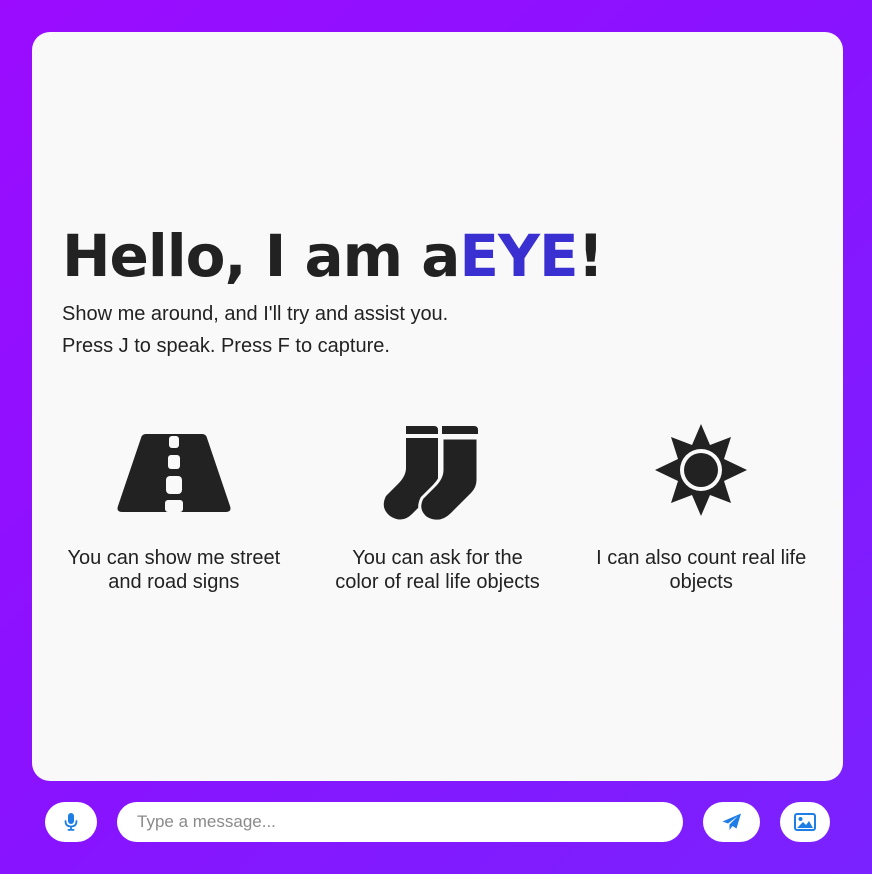 Image resolution: width=872 pixels, height=874 pixels. Describe the element at coordinates (701, 558) in the screenshot. I see `feature-text-line-1: I can also count real life` at that location.